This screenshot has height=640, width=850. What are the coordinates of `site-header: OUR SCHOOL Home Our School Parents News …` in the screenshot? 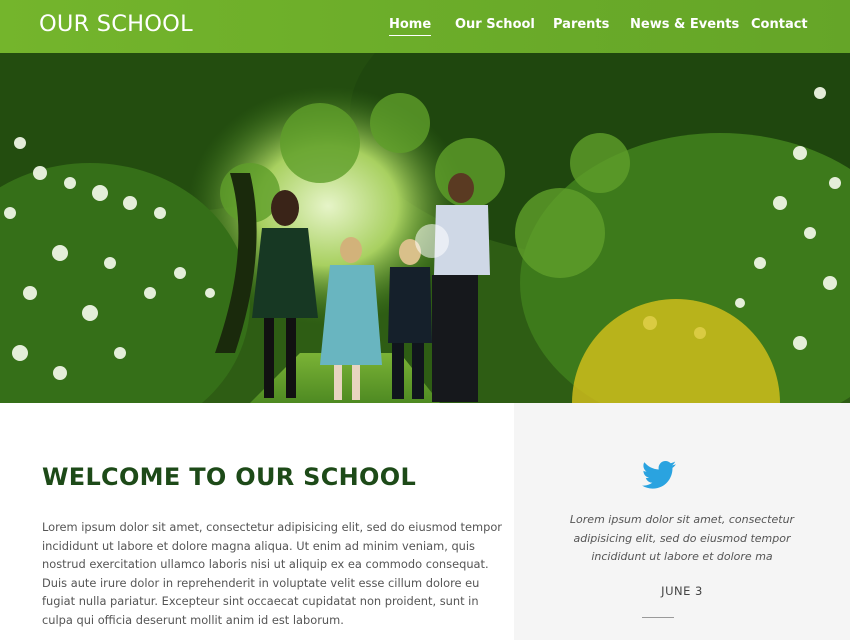 It's located at (425, 26).